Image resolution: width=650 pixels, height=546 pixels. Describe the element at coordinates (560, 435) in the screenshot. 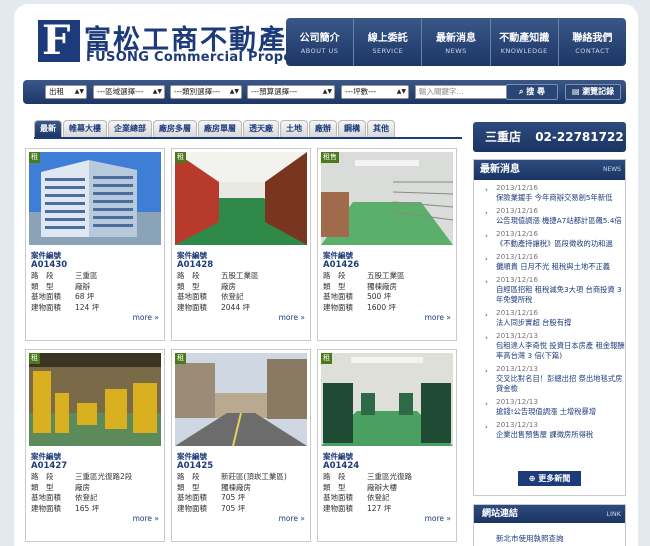

I see `news-title: 企業出售預售屋 課徵房所得稅` at that location.